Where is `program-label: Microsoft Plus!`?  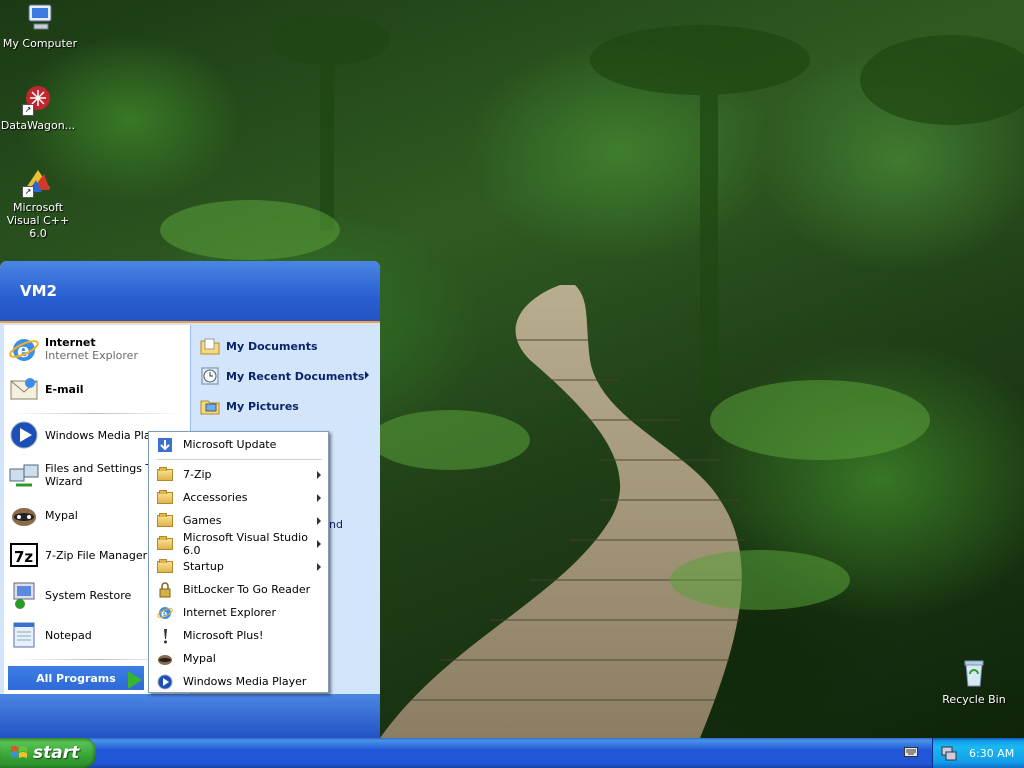 program-label: Microsoft Plus! is located at coordinates (223, 635).